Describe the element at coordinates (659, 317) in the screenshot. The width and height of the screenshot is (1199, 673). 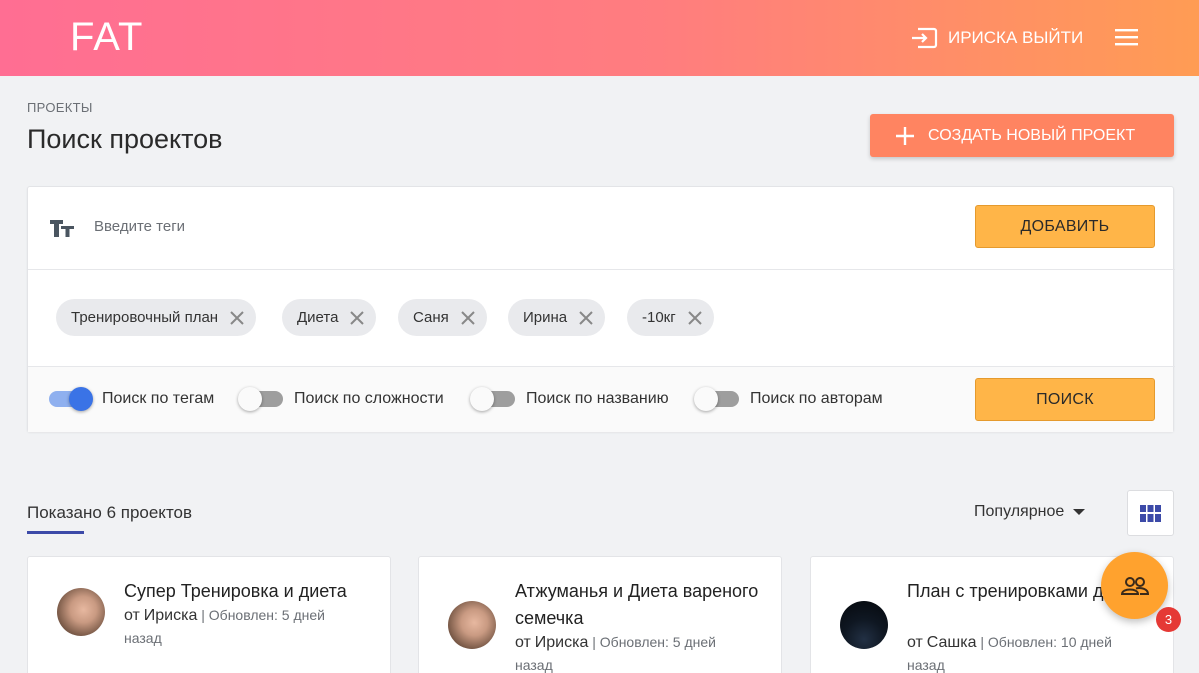
I see `tag-chip-label: -10кг` at that location.